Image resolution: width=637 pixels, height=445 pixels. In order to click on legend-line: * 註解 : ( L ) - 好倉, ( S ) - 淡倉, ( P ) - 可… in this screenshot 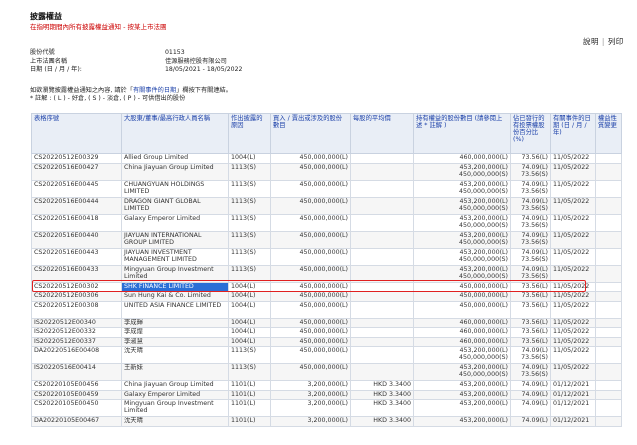, I will do `click(108, 98)`.